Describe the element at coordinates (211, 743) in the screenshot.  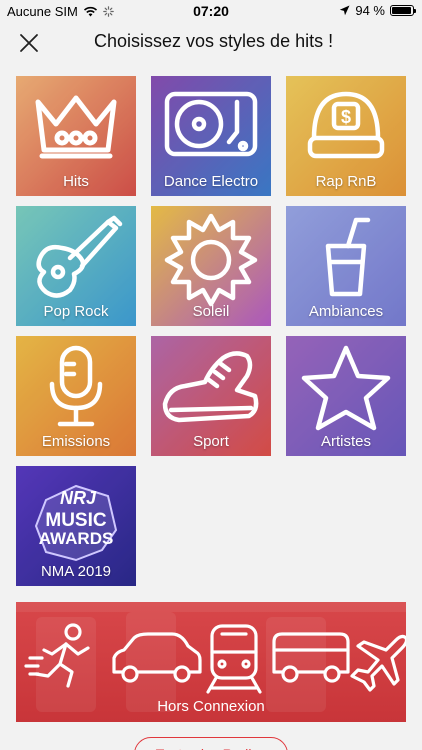
I see `all-radios-button: Toutes les Radios` at that location.